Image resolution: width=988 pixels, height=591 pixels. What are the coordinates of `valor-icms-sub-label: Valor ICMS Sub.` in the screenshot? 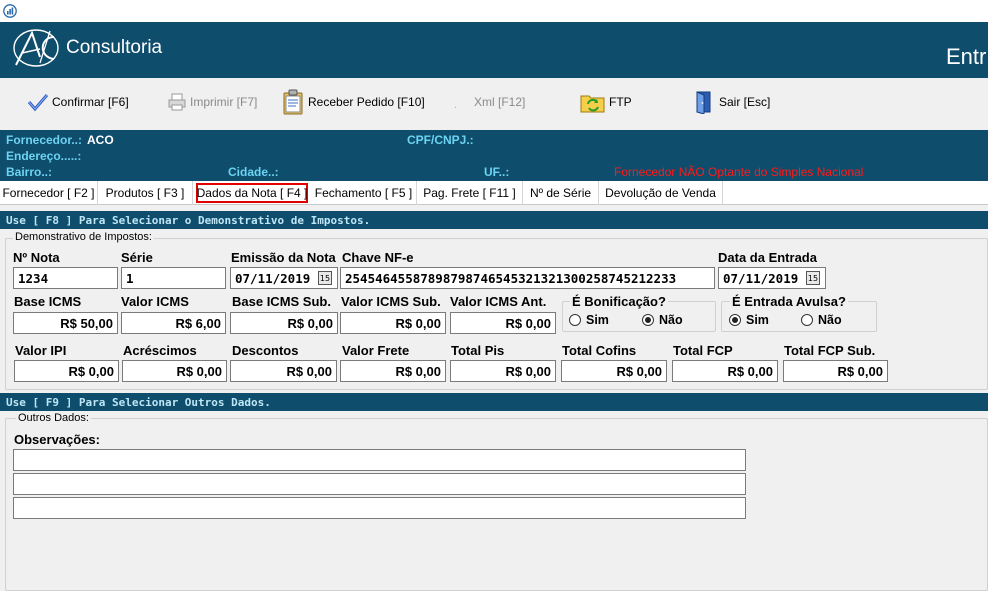 It's located at (391, 301).